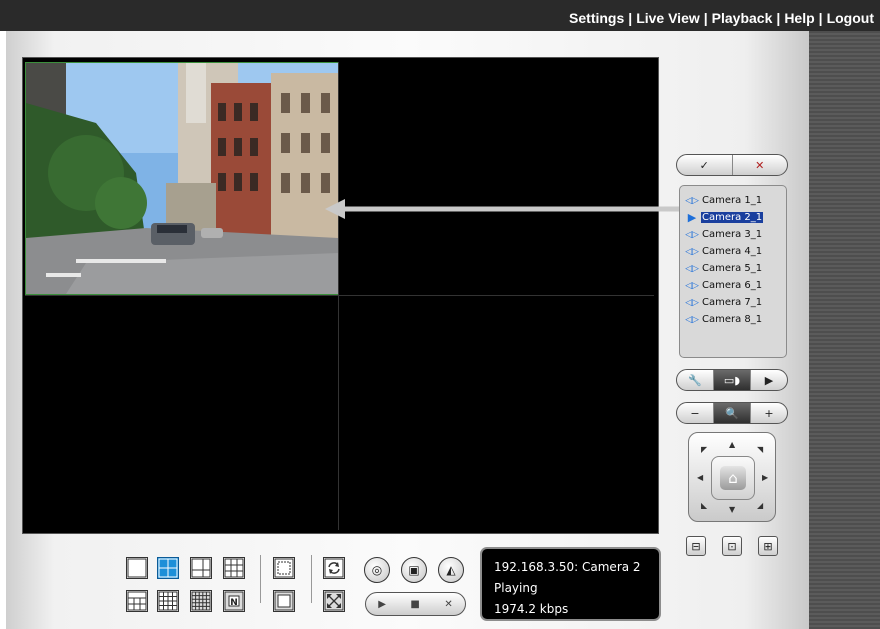 The width and height of the screenshot is (880, 629). Describe the element at coordinates (704, 449) in the screenshot. I see `pan-up-left-icon: ◤` at that location.